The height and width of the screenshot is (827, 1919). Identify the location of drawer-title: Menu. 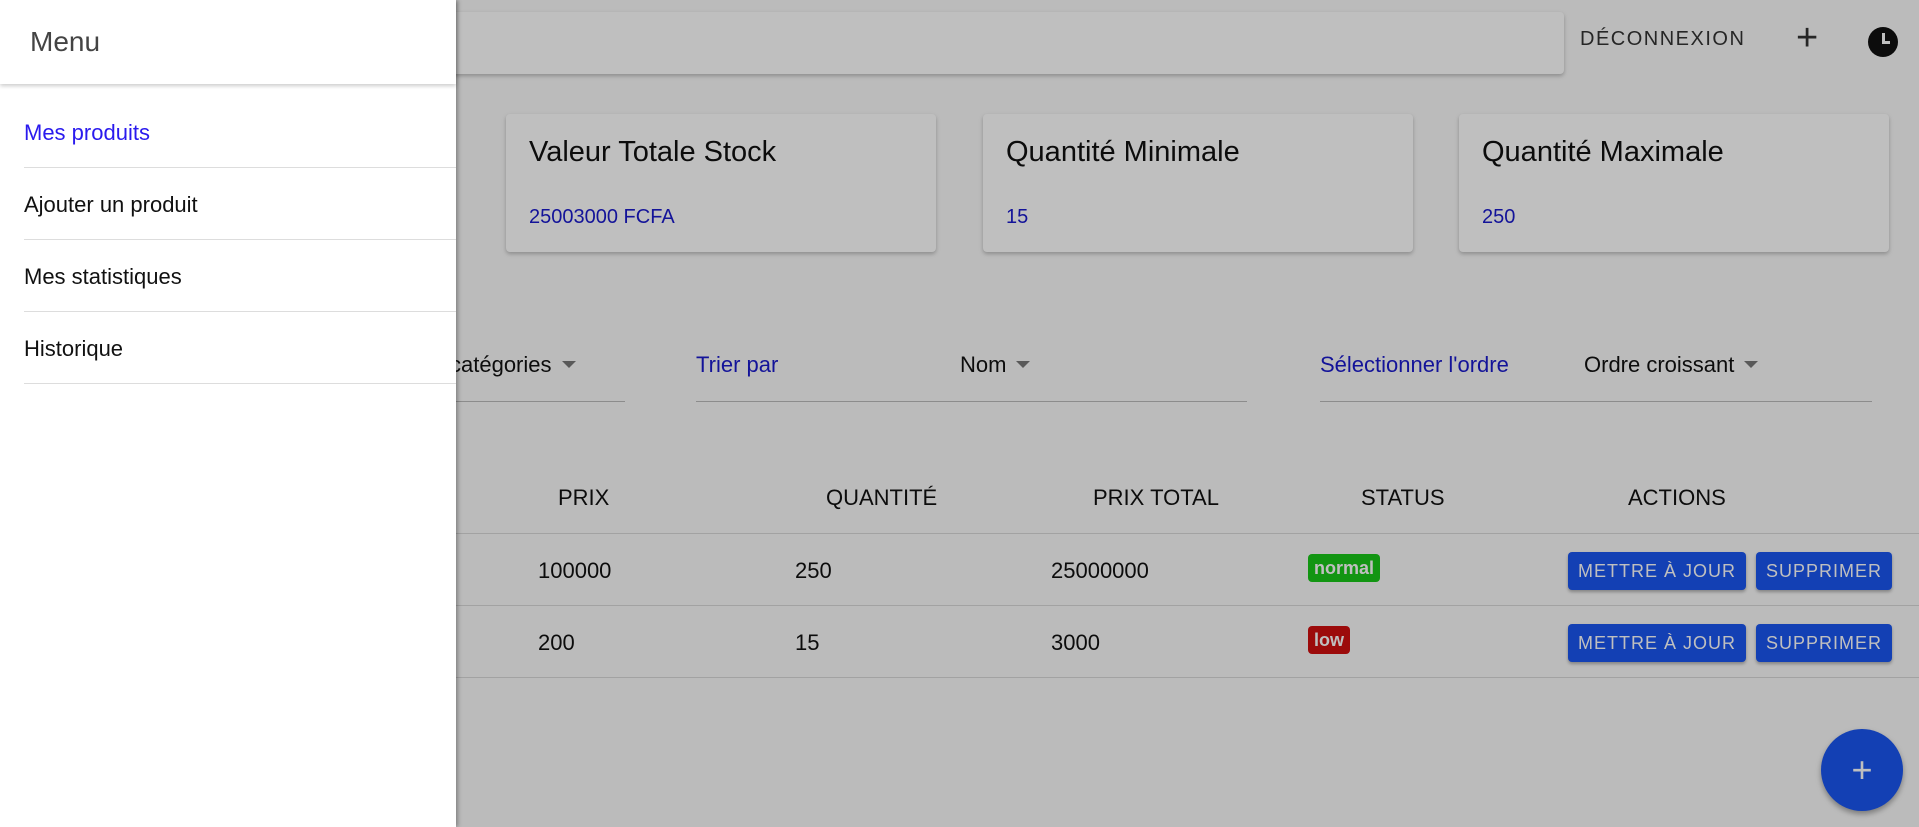
(65, 41).